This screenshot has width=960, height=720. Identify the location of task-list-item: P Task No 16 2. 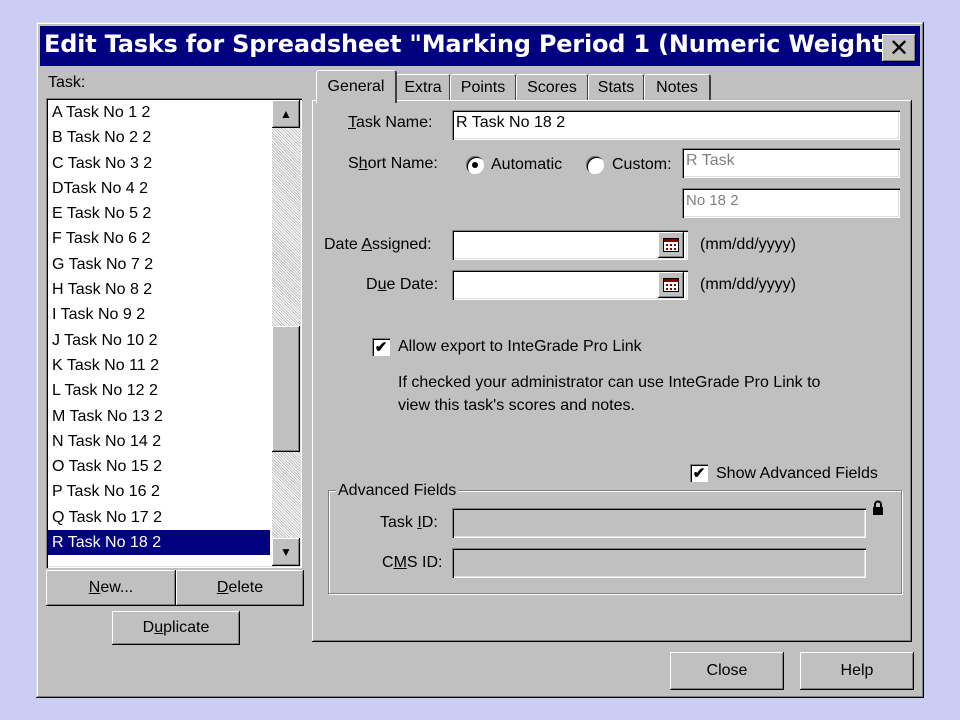
(159, 491).